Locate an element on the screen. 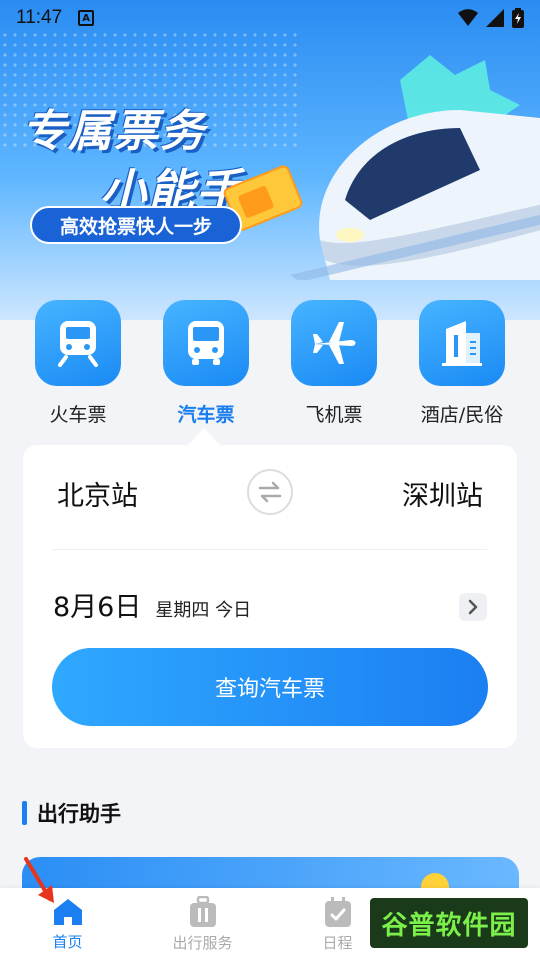  train-illustration is located at coordinates (415, 167).